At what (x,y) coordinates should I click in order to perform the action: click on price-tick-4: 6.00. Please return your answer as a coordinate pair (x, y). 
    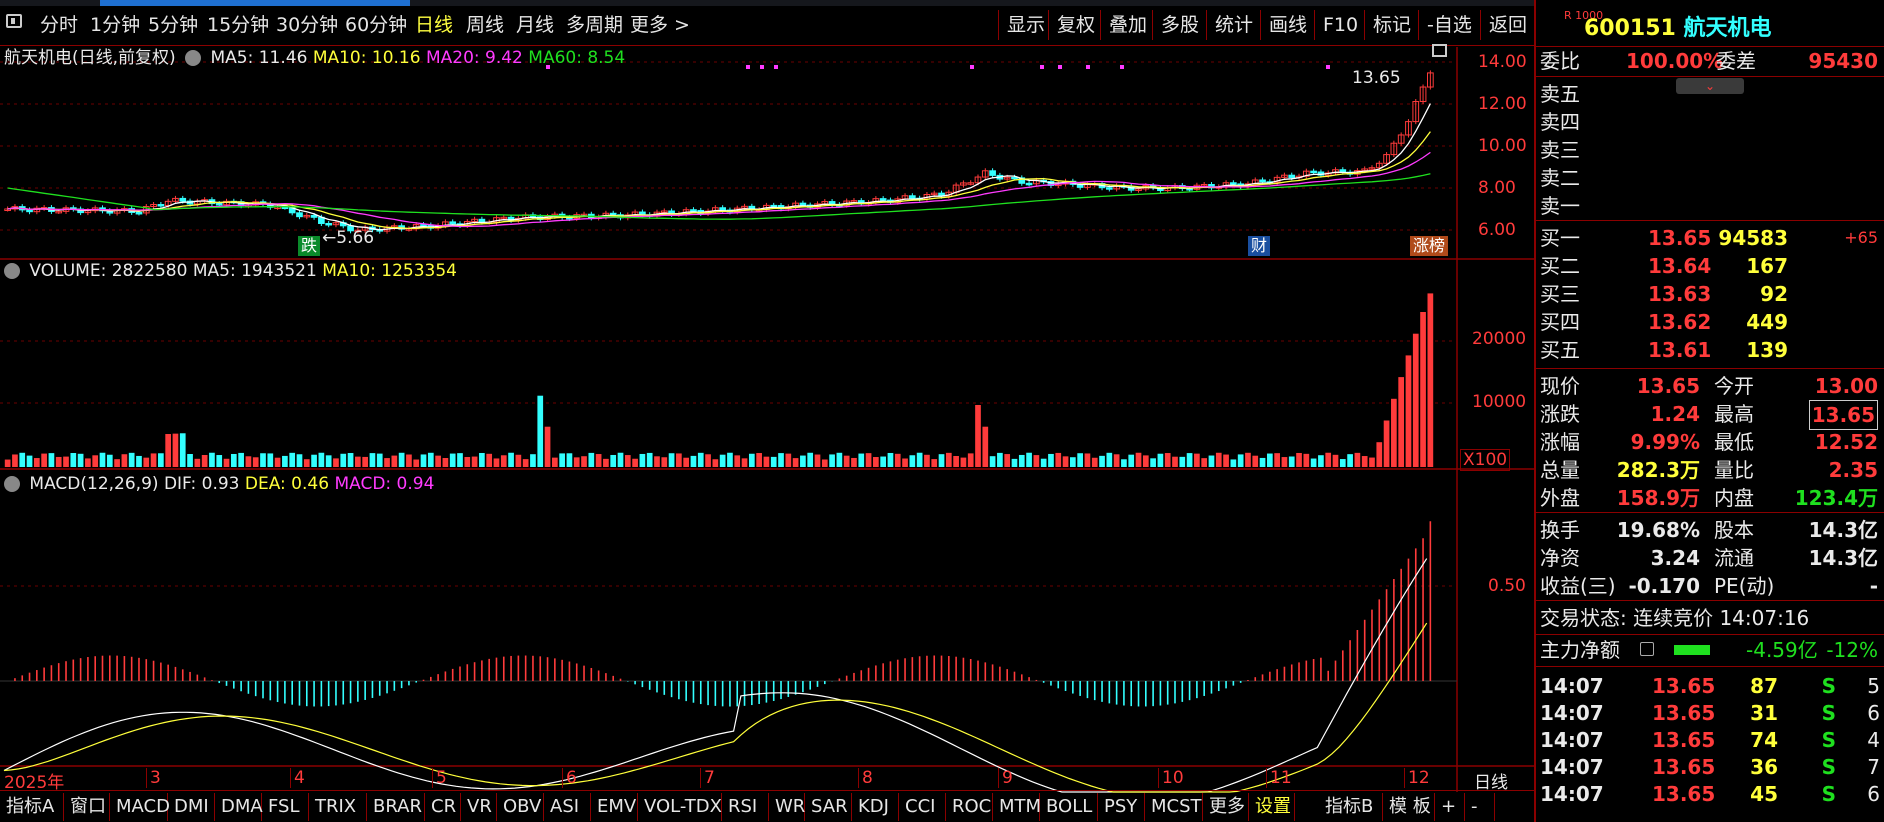
    Looking at the image, I should click on (1497, 230).